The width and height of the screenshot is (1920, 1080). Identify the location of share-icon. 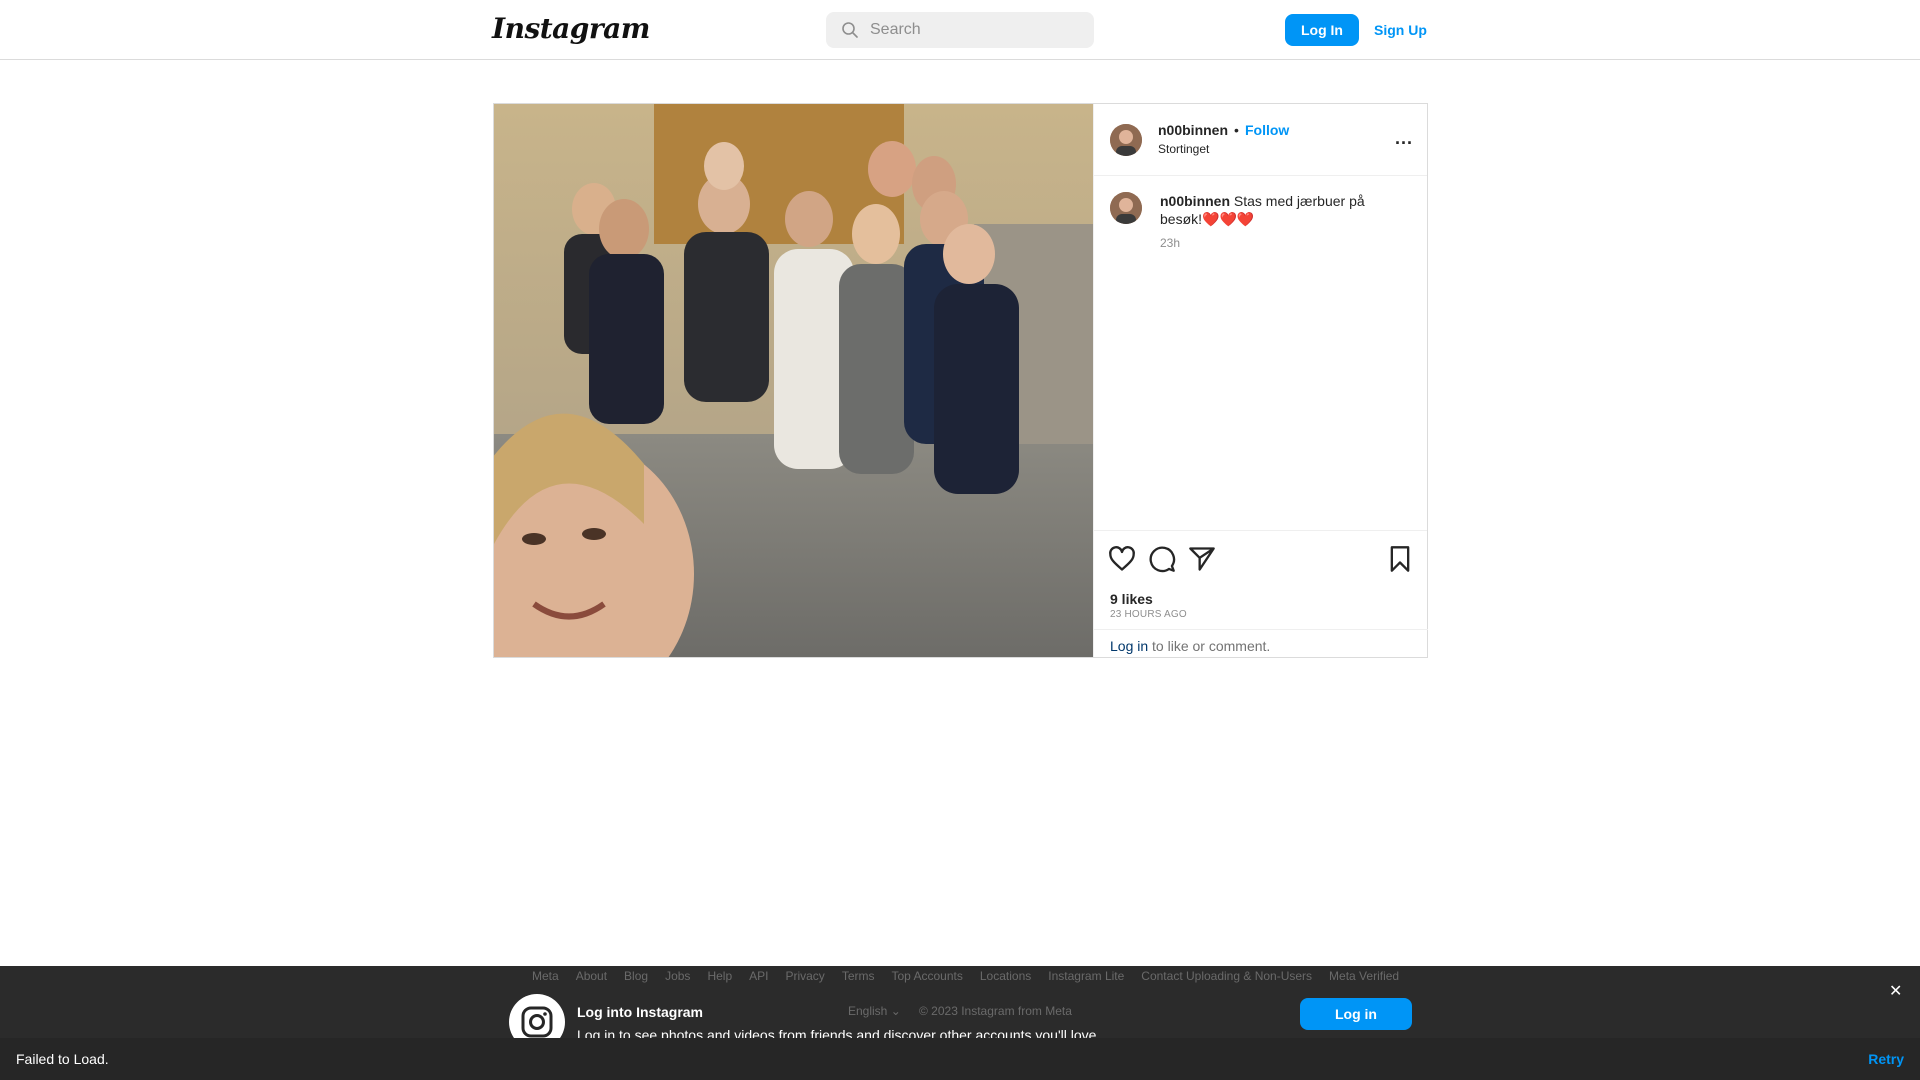
(1202, 559).